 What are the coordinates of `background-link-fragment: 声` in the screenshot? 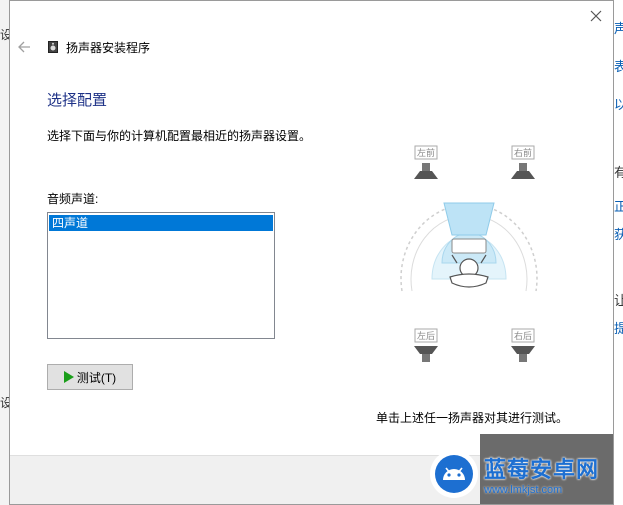 It's located at (618, 28).